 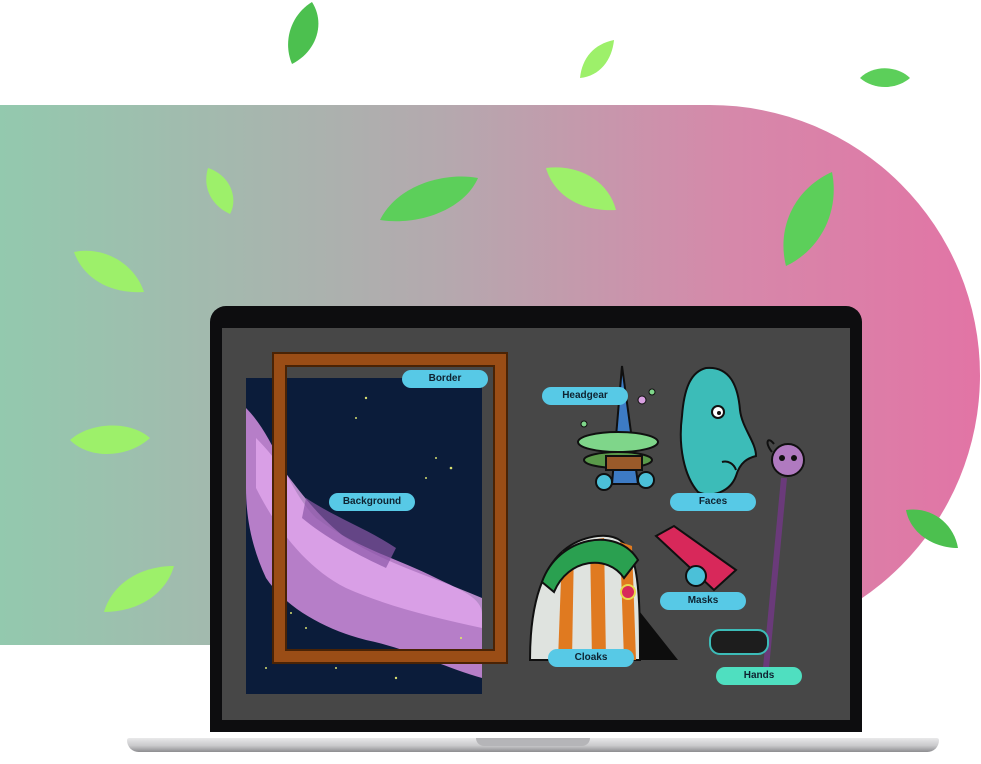 What do you see at coordinates (603, 597) in the screenshot?
I see `cloak-illustration` at bounding box center [603, 597].